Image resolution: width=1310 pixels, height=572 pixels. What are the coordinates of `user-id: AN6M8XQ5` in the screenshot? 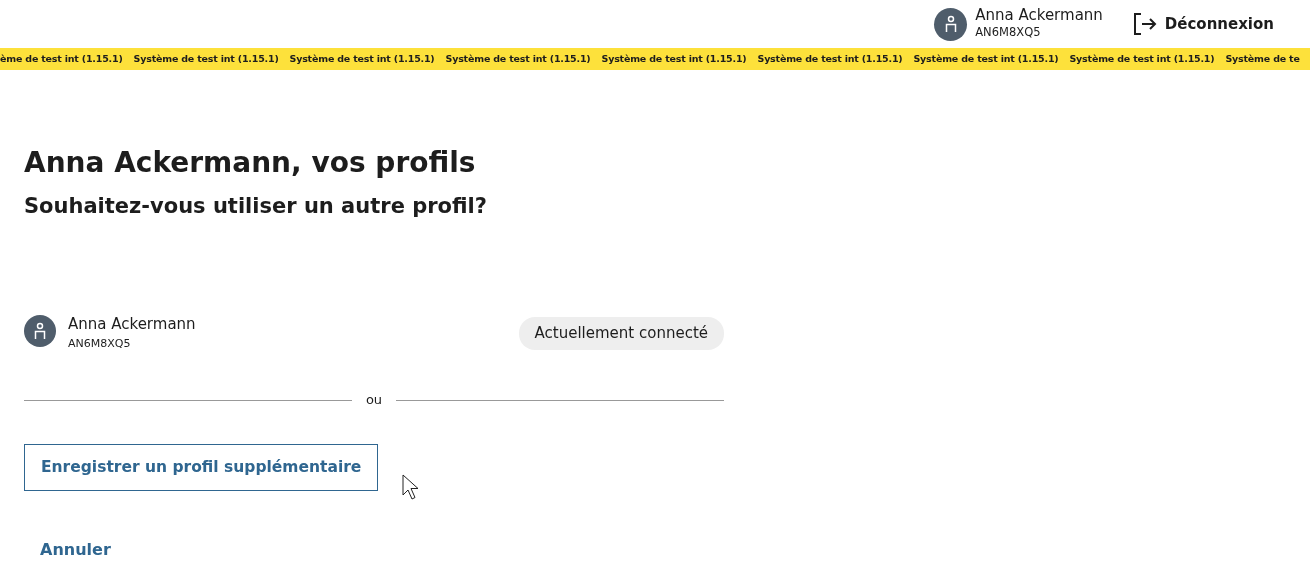 It's located at (1008, 33).